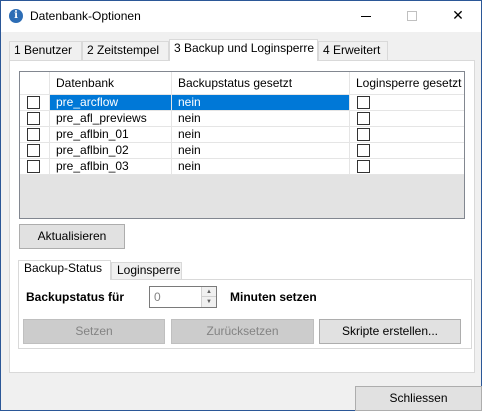  Describe the element at coordinates (111, 83) in the screenshot. I see `header-datenbank: Datenbank` at that location.